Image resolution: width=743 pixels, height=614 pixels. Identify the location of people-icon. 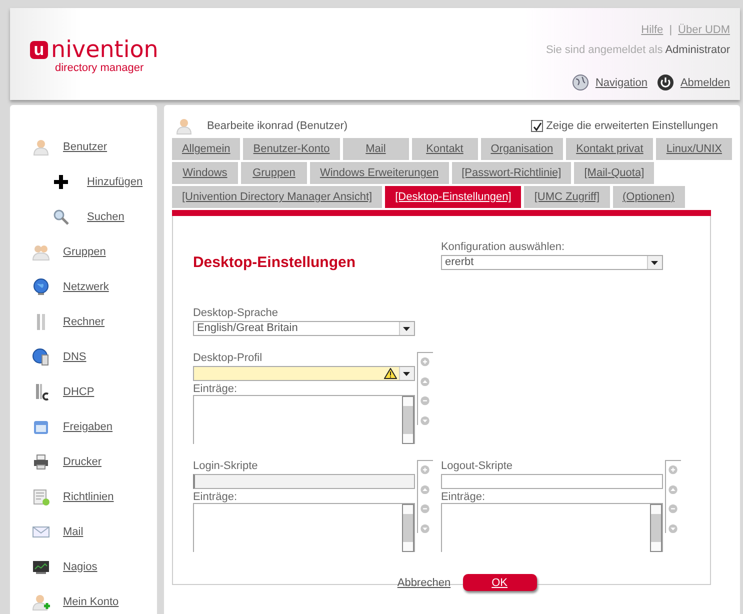
(41, 251).